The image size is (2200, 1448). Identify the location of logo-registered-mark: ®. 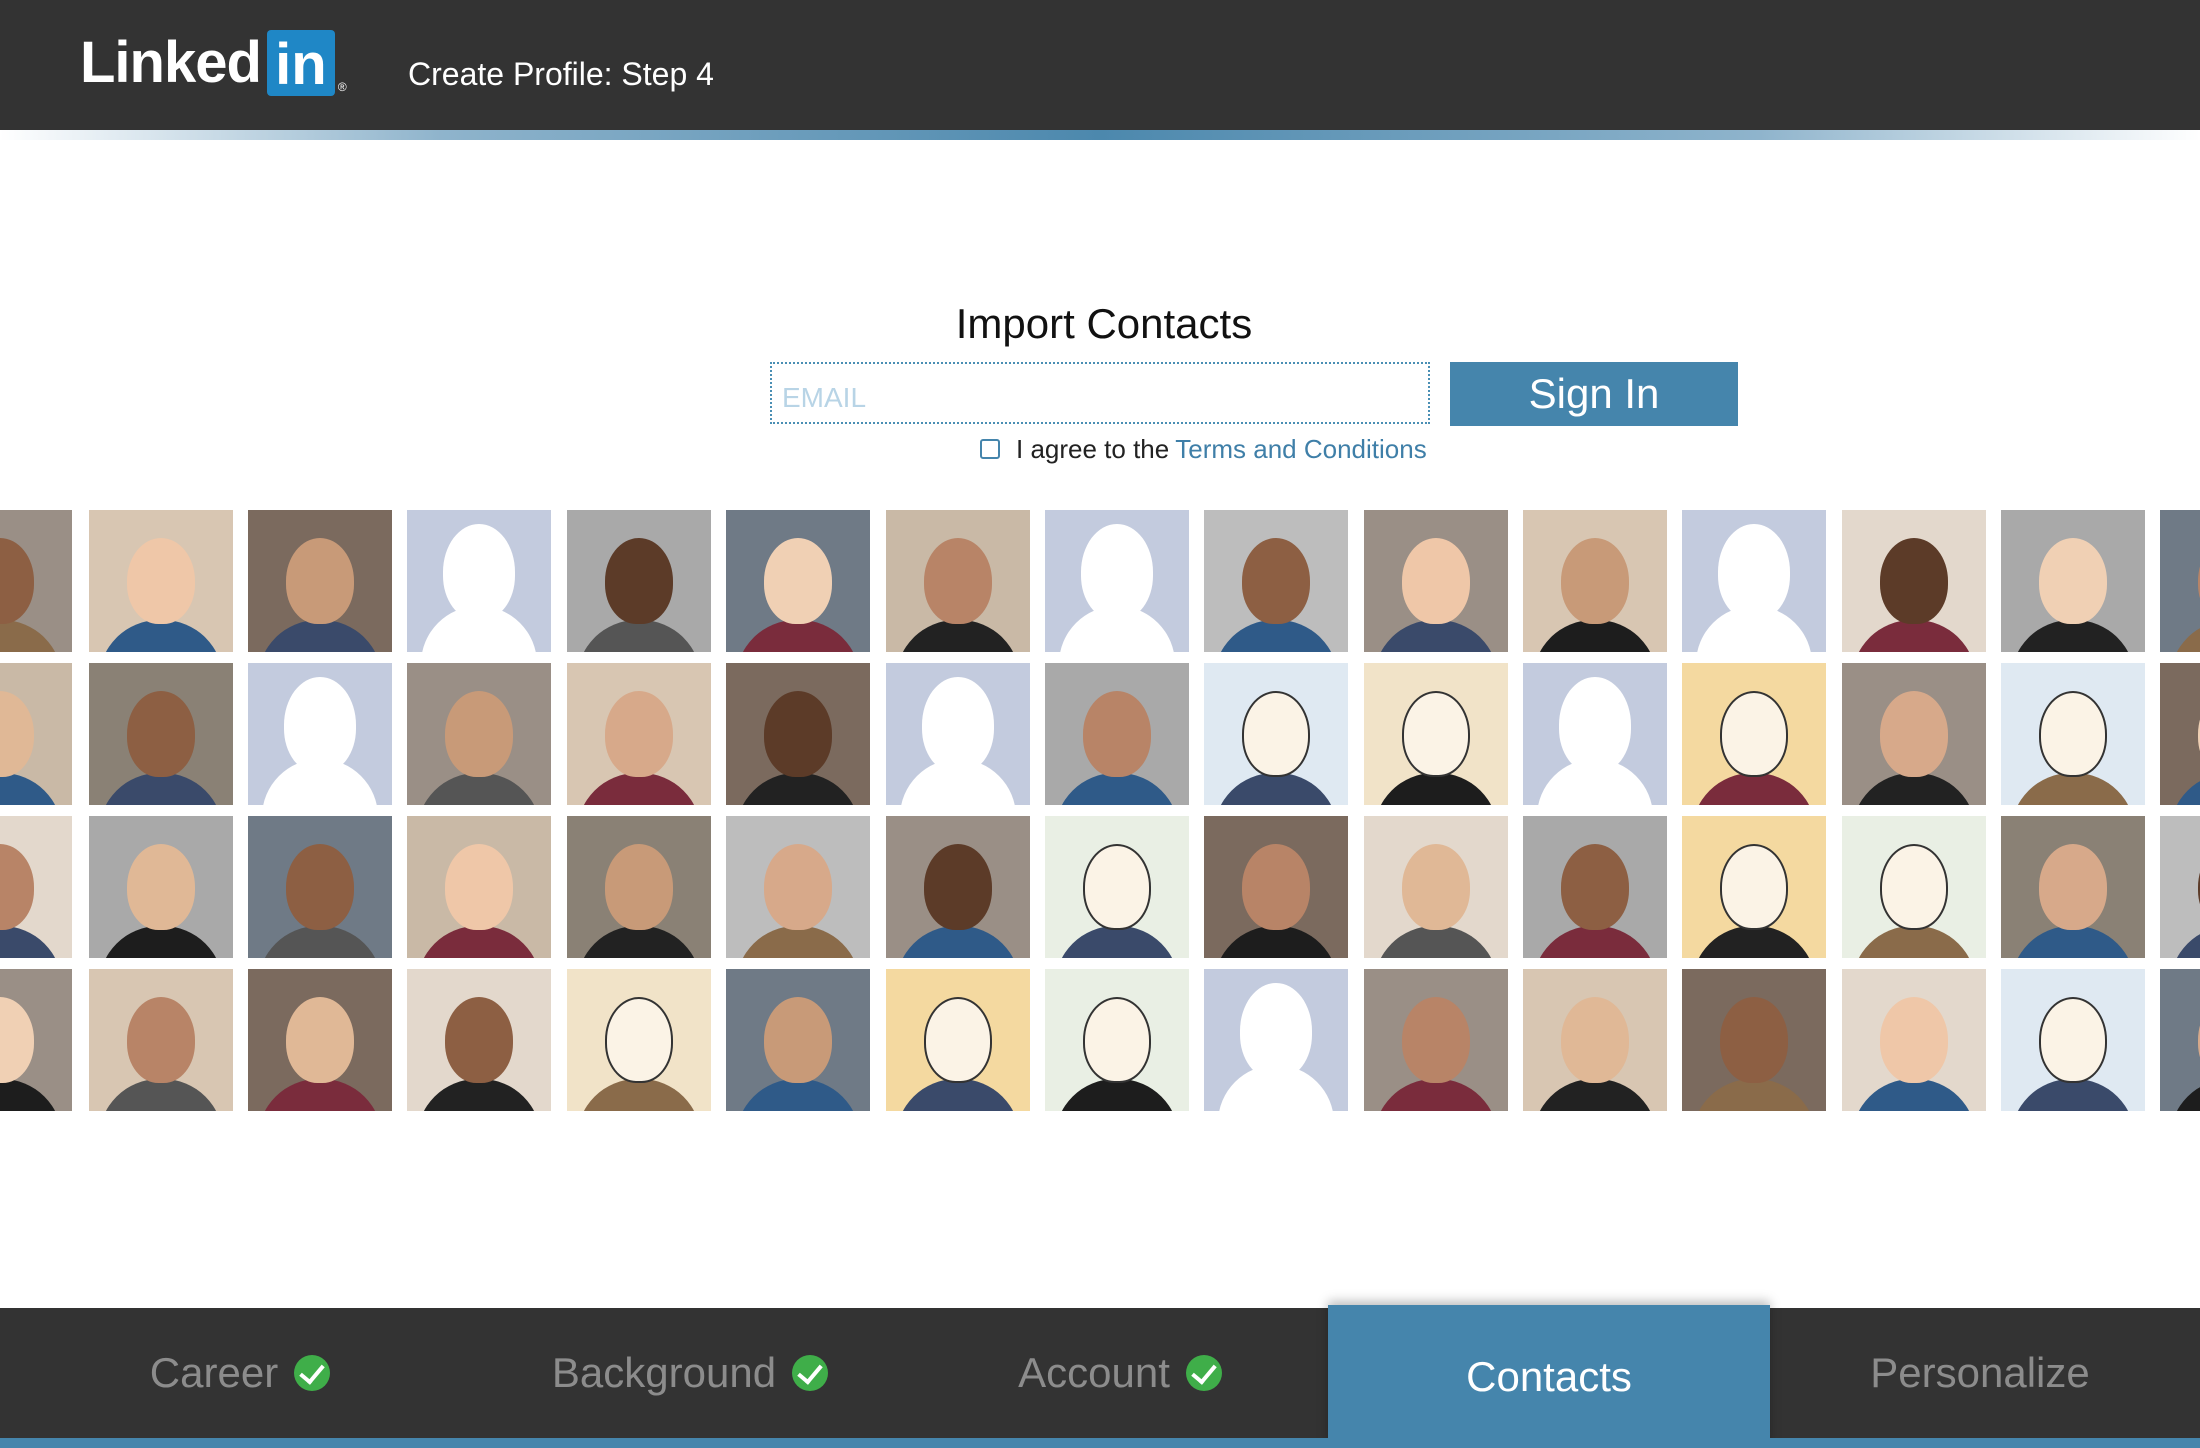
(342, 87).